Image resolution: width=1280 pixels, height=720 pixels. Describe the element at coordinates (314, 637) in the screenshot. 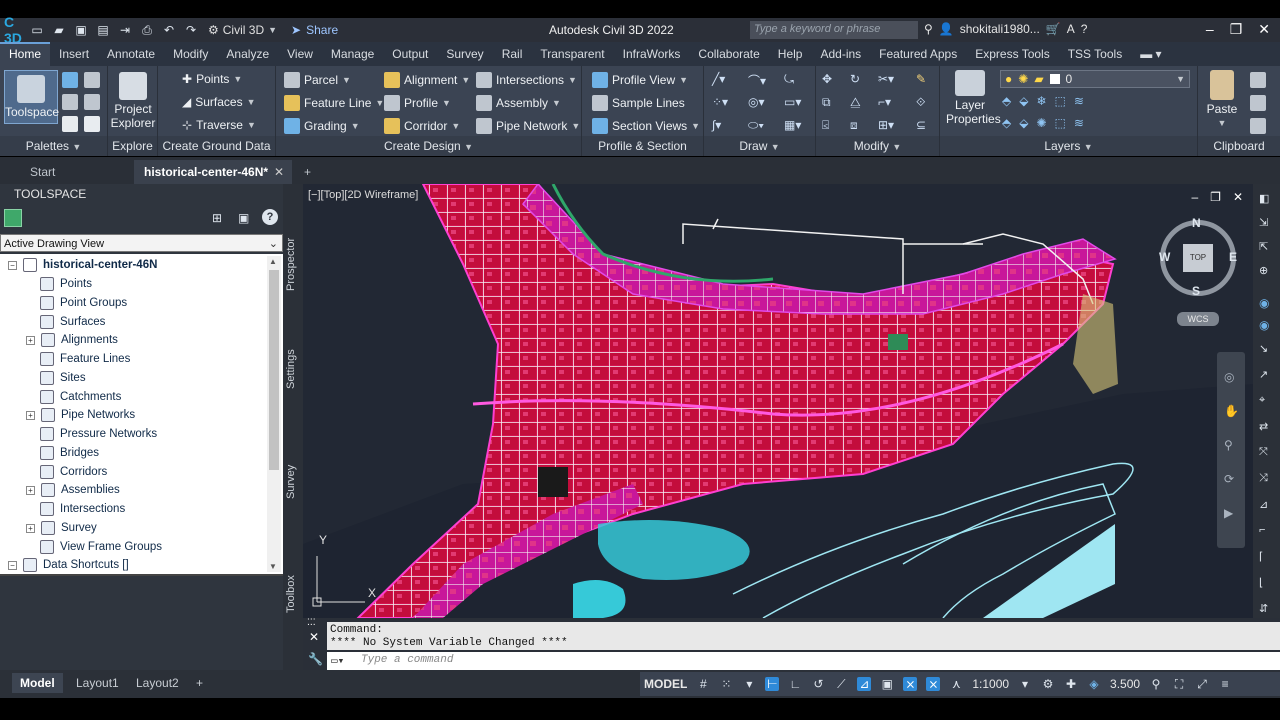

I see `close-command-icon: ✕` at that location.